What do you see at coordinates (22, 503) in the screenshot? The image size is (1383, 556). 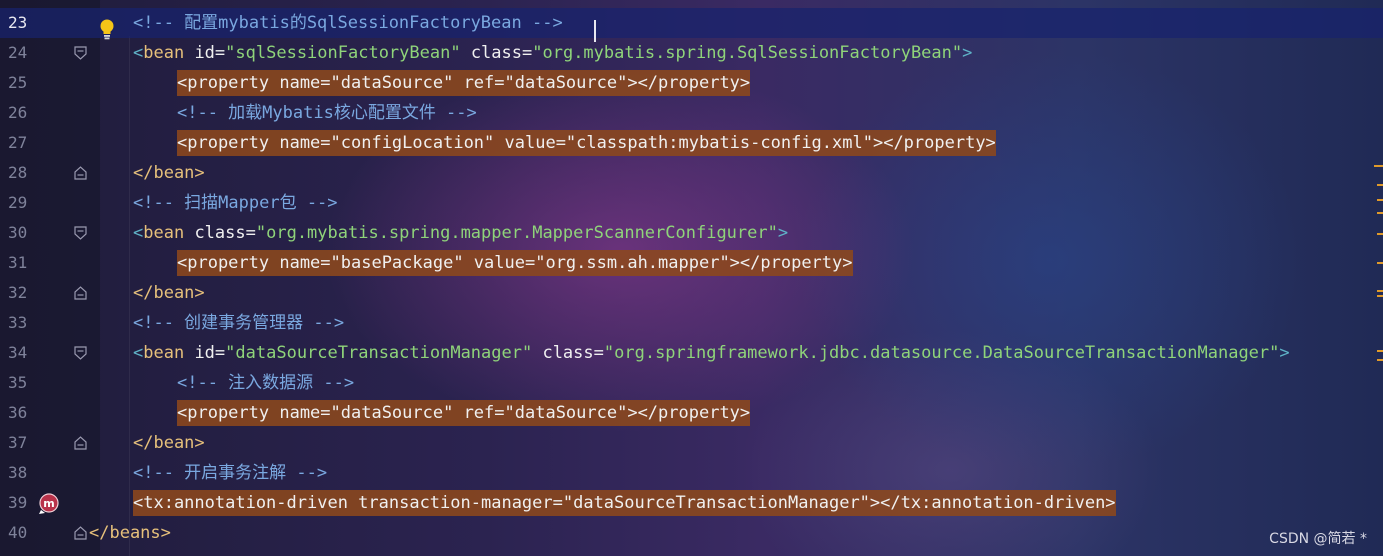 I see `line-number: 39` at bounding box center [22, 503].